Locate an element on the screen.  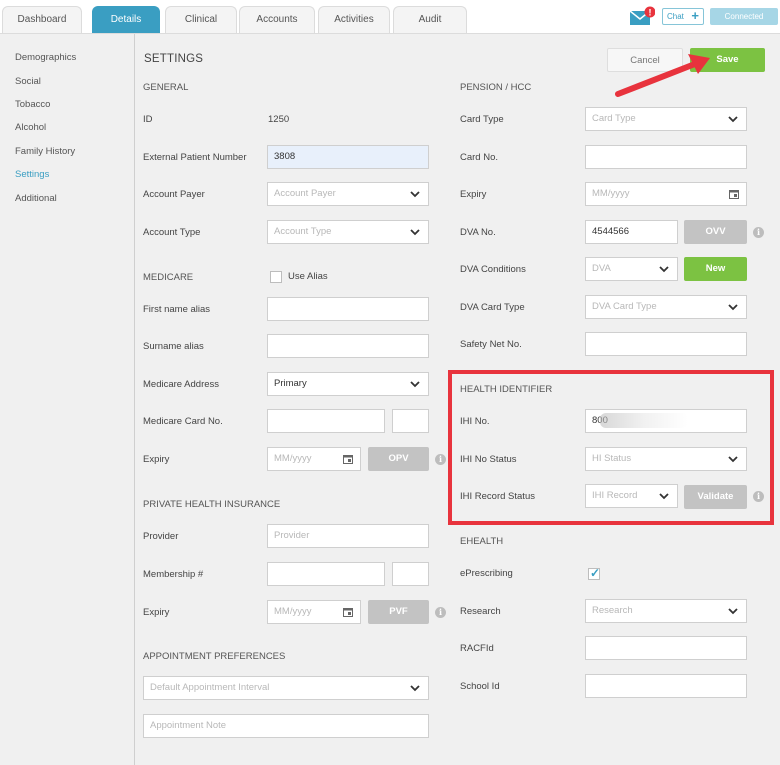
sidebar-item-demographics: Demographics is located at coordinates (45, 57).